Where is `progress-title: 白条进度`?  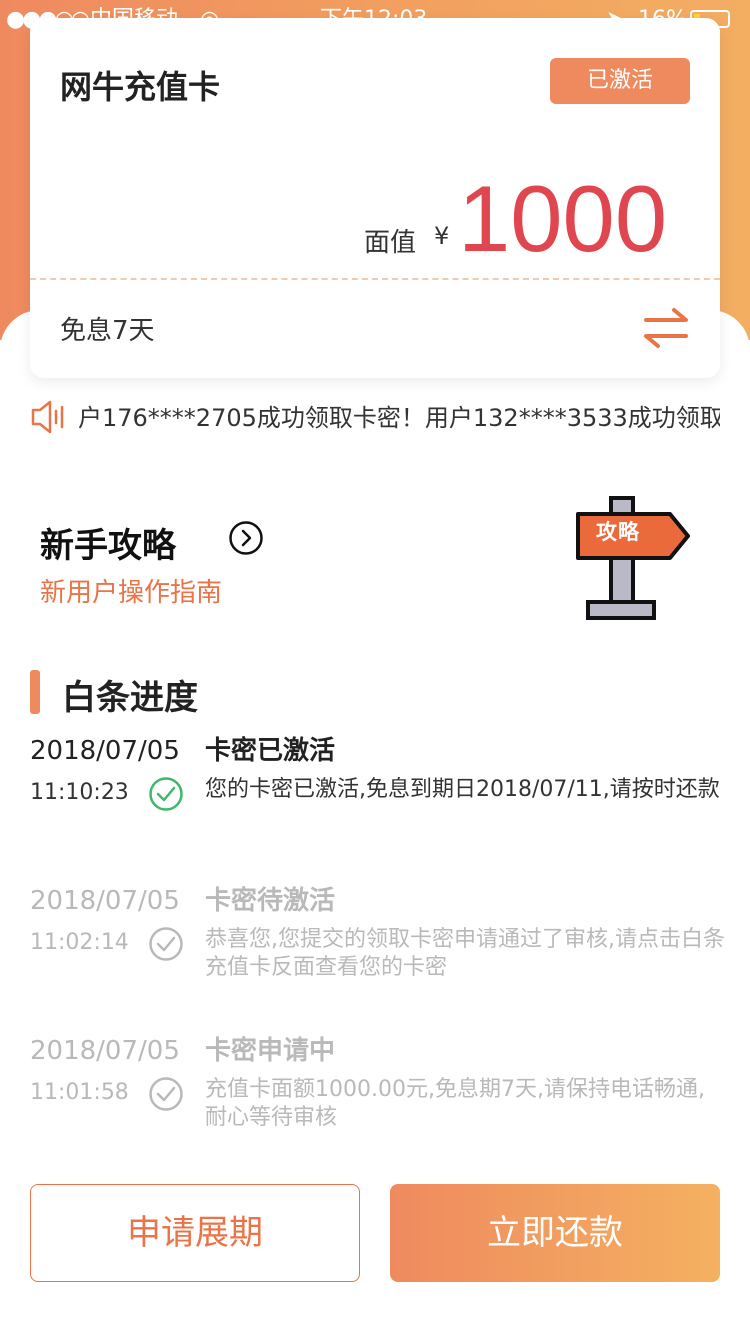
progress-title: 白条进度 is located at coordinates (130, 698).